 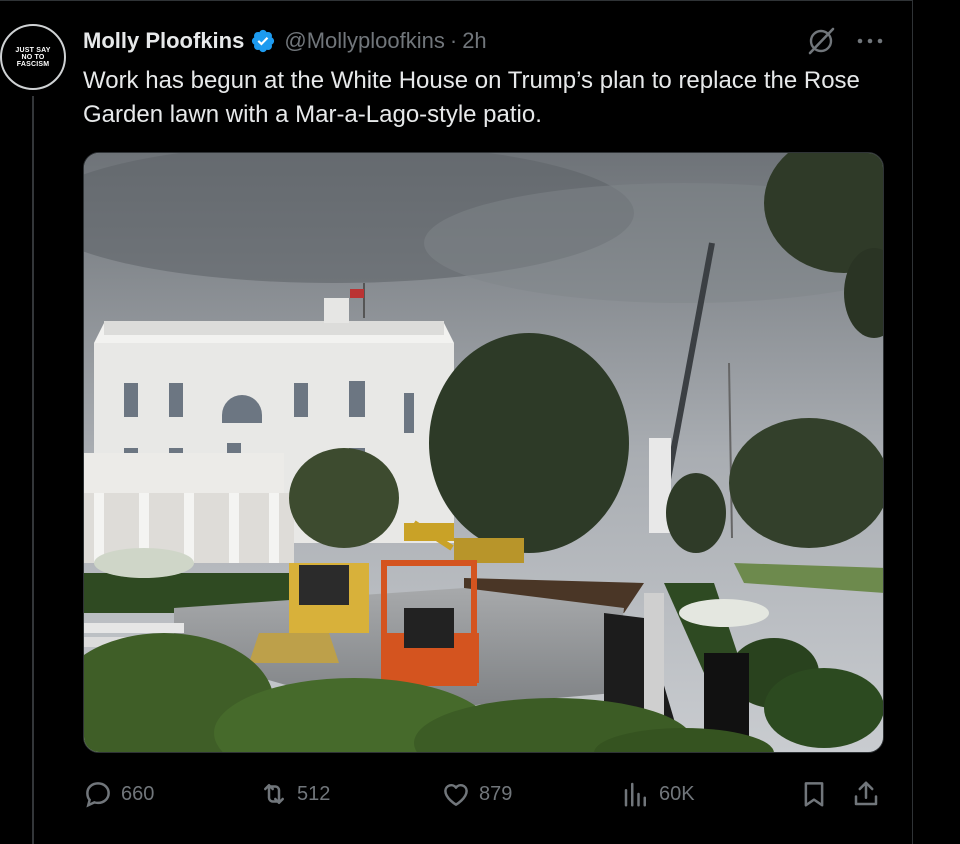 I want to click on repost-count: 512, so click(x=314, y=793).